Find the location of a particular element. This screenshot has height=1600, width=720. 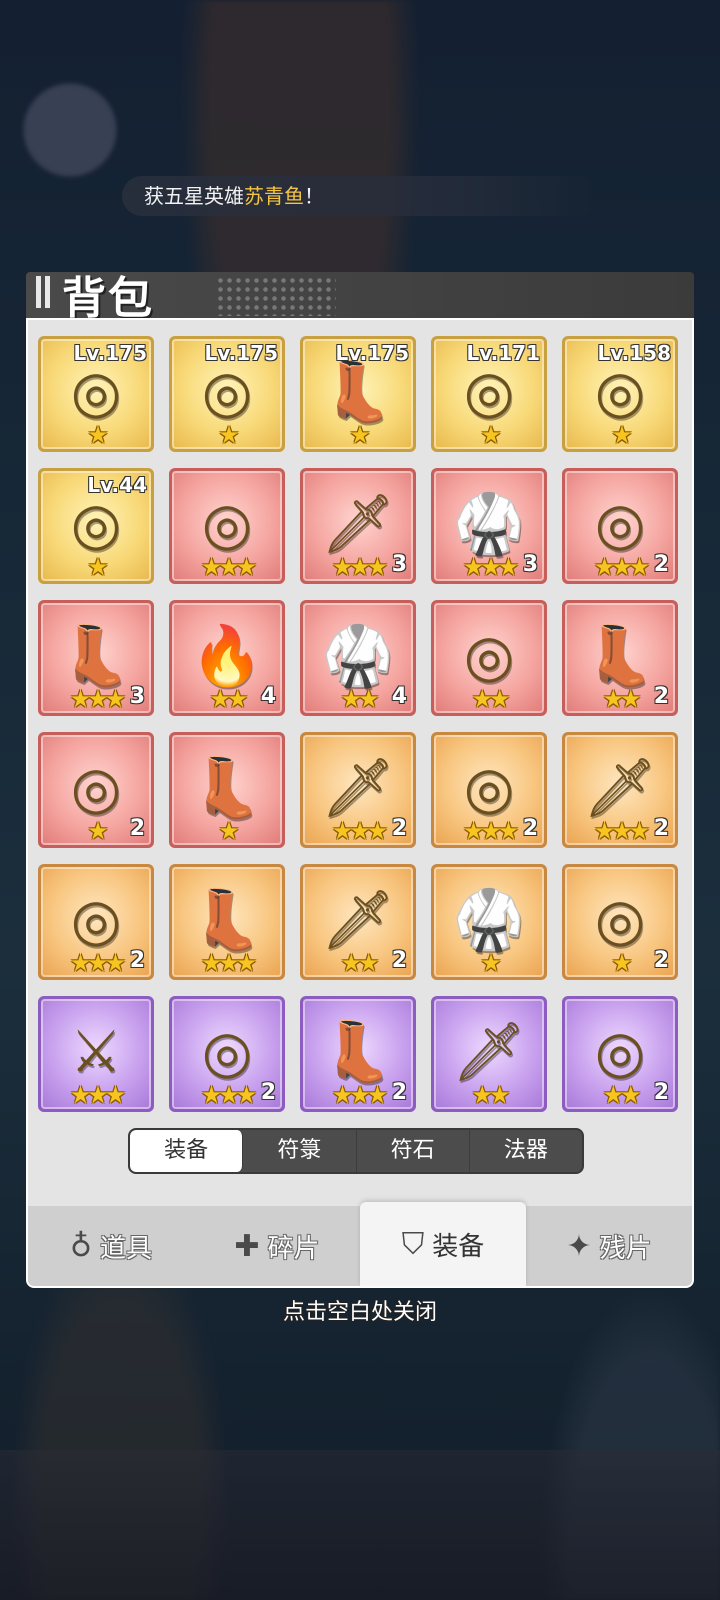

main-tab-3: ✦ 残片 is located at coordinates (609, 1246).